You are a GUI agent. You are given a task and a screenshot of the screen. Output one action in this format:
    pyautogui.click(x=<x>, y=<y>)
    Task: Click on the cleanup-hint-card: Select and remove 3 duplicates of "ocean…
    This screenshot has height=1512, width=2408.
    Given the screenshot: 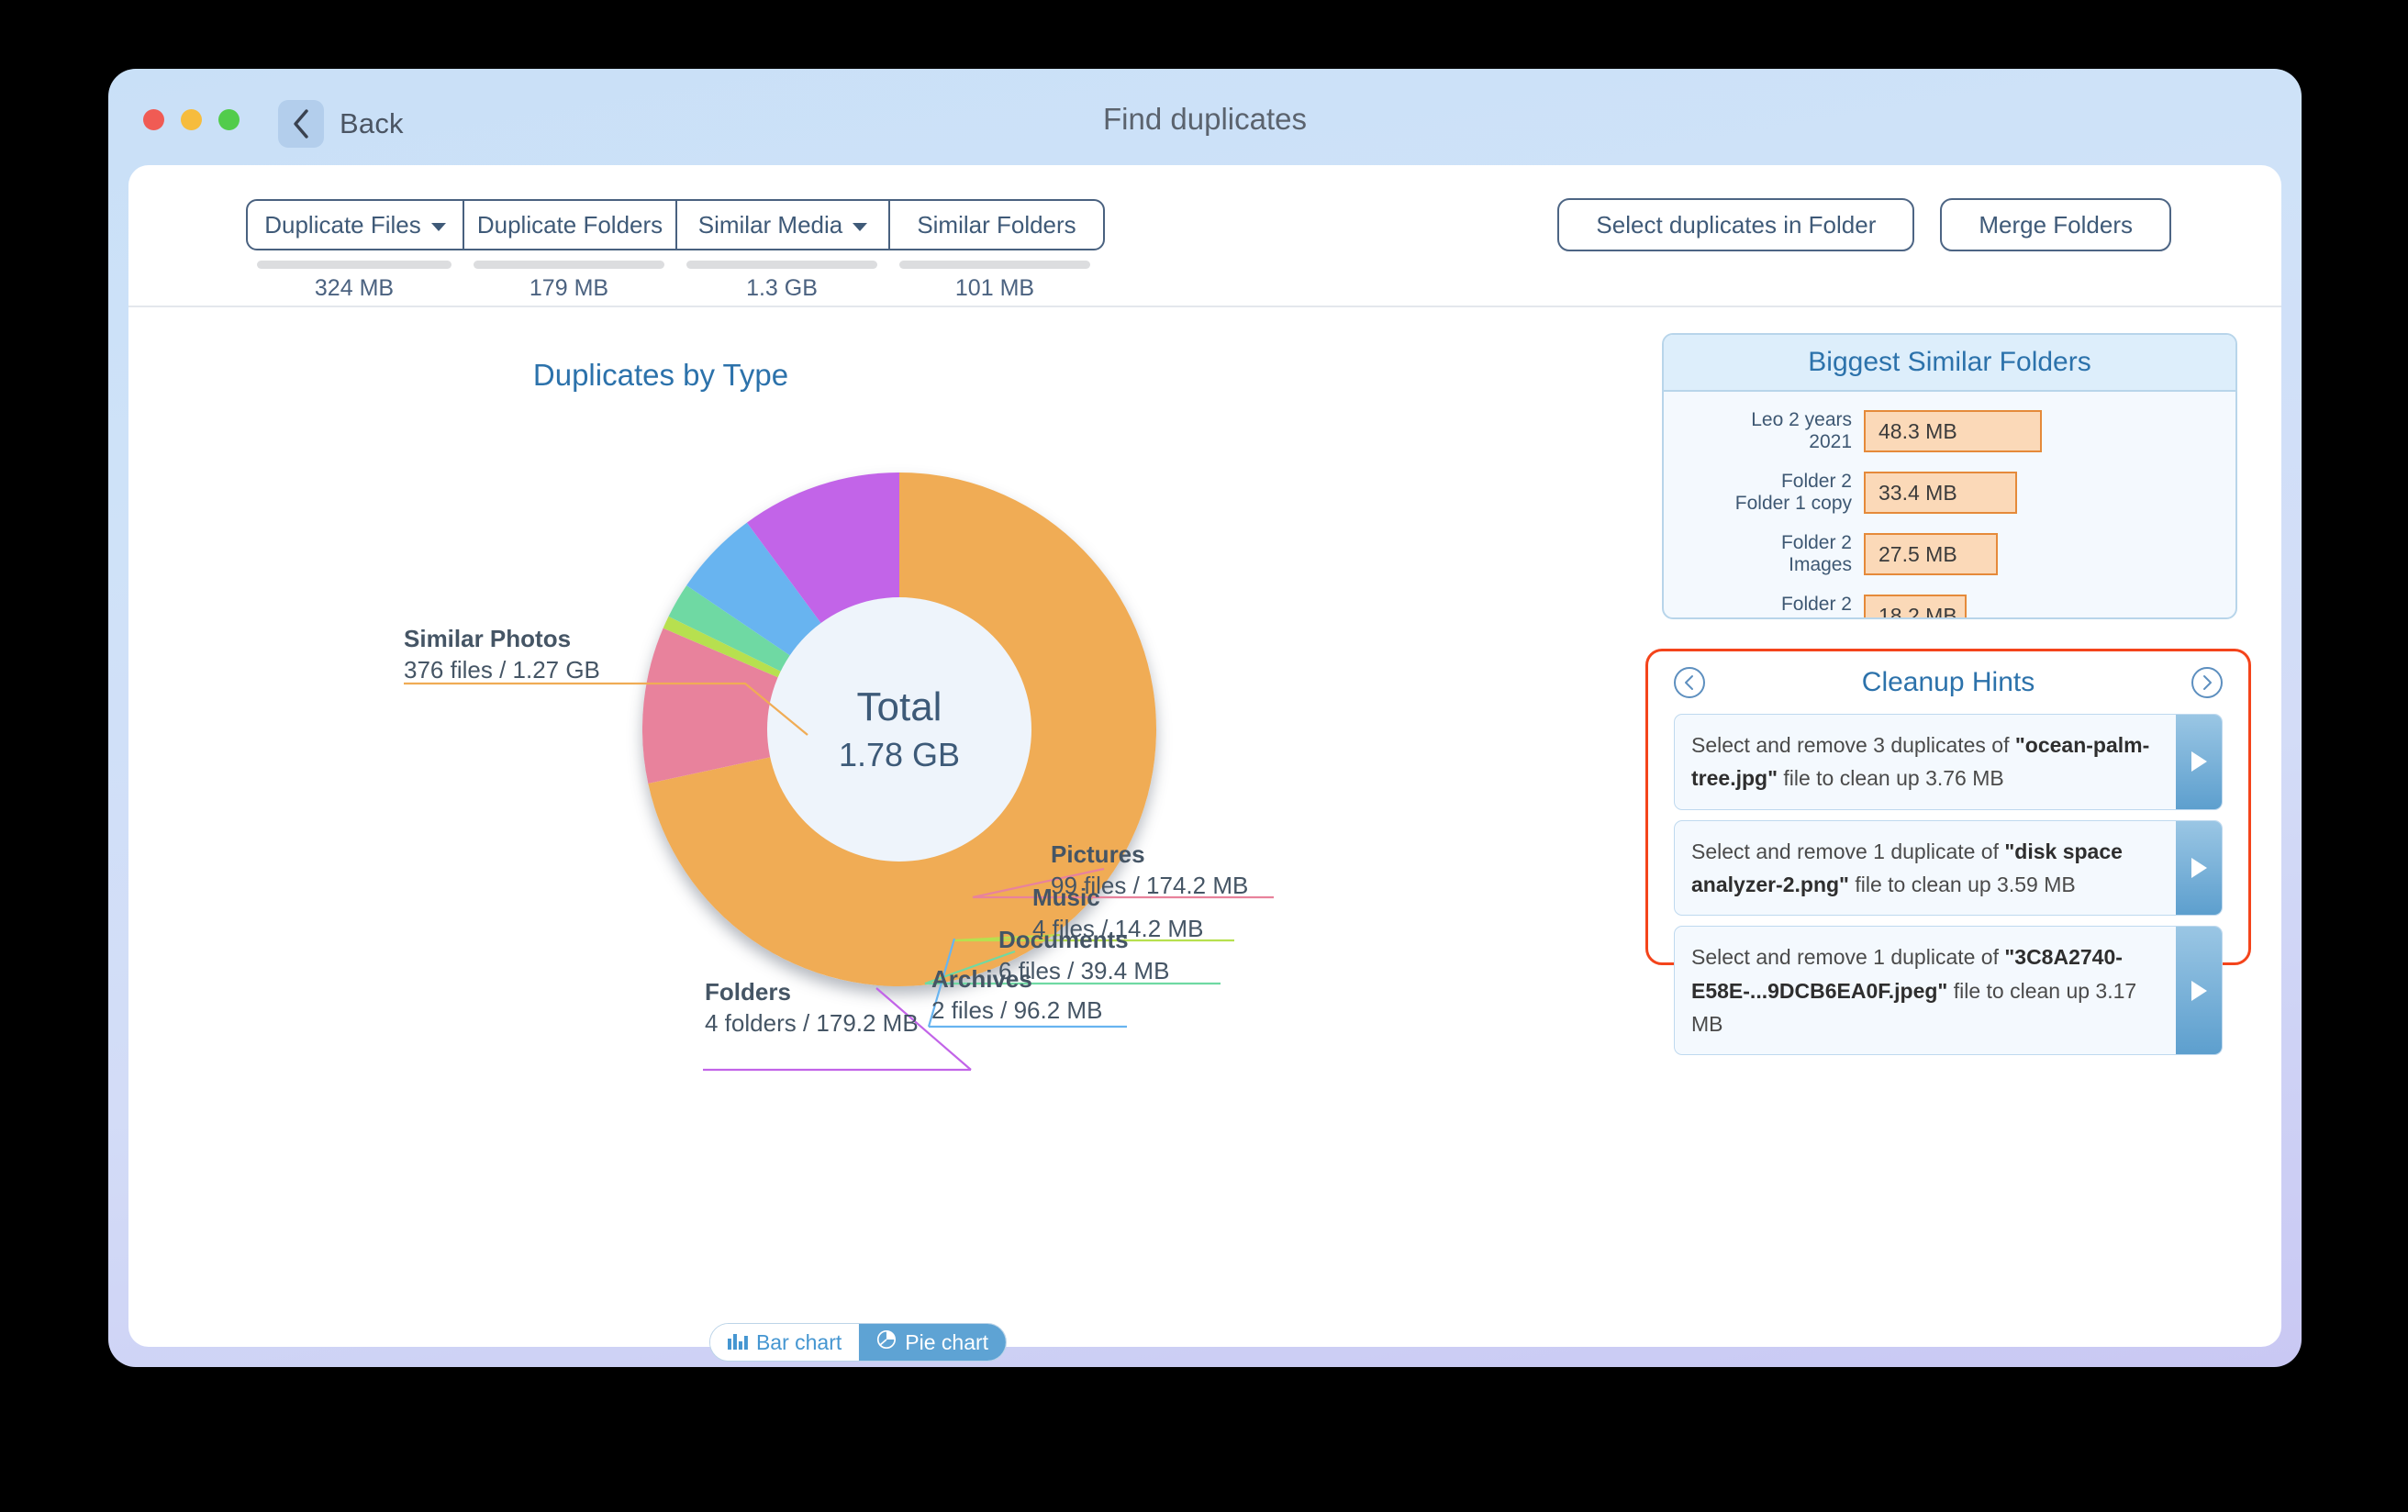 What is the action you would take?
    pyautogui.click(x=1949, y=762)
    